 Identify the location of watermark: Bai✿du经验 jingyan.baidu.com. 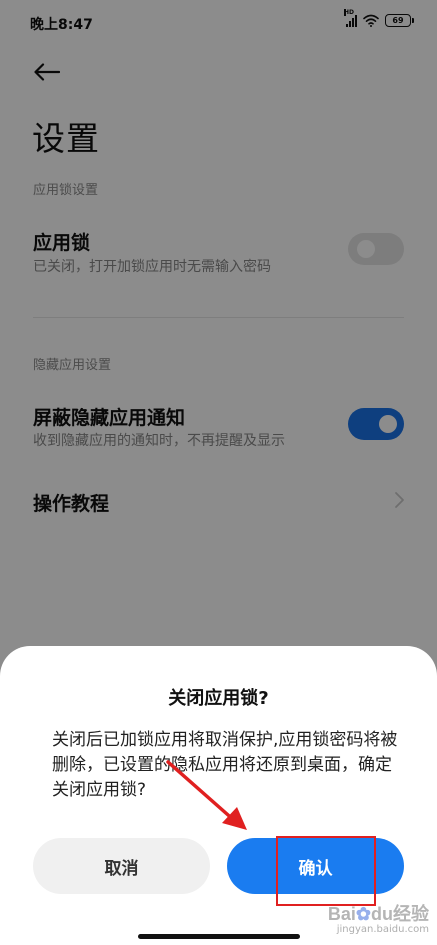
(378, 917).